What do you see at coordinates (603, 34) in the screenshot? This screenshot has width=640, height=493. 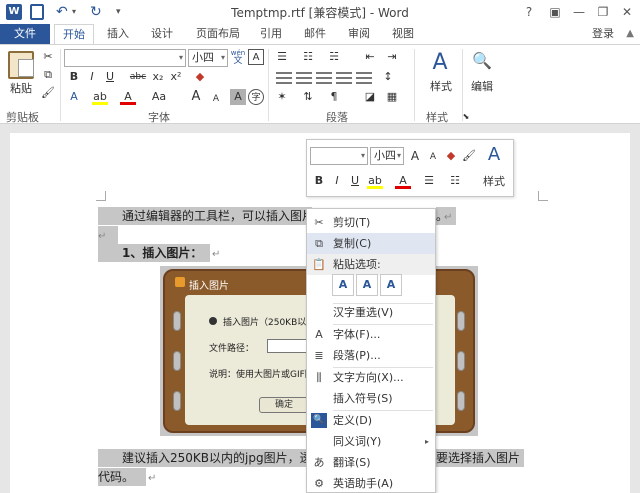 I see `login-link: 登录` at bounding box center [603, 34].